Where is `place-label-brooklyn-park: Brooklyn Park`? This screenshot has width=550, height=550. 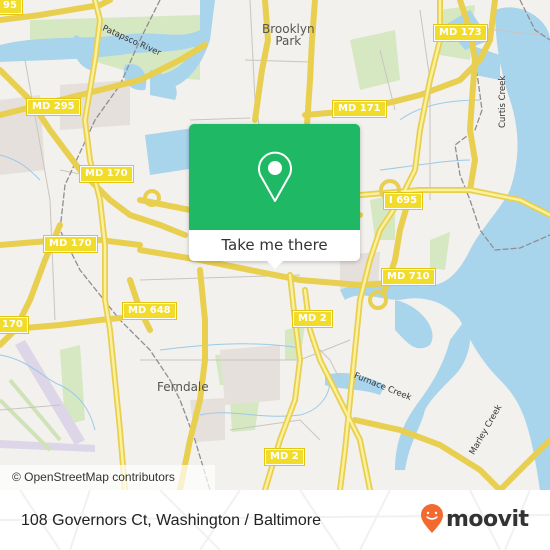
place-label-brooklyn-park: Brooklyn Park is located at coordinates (288, 35).